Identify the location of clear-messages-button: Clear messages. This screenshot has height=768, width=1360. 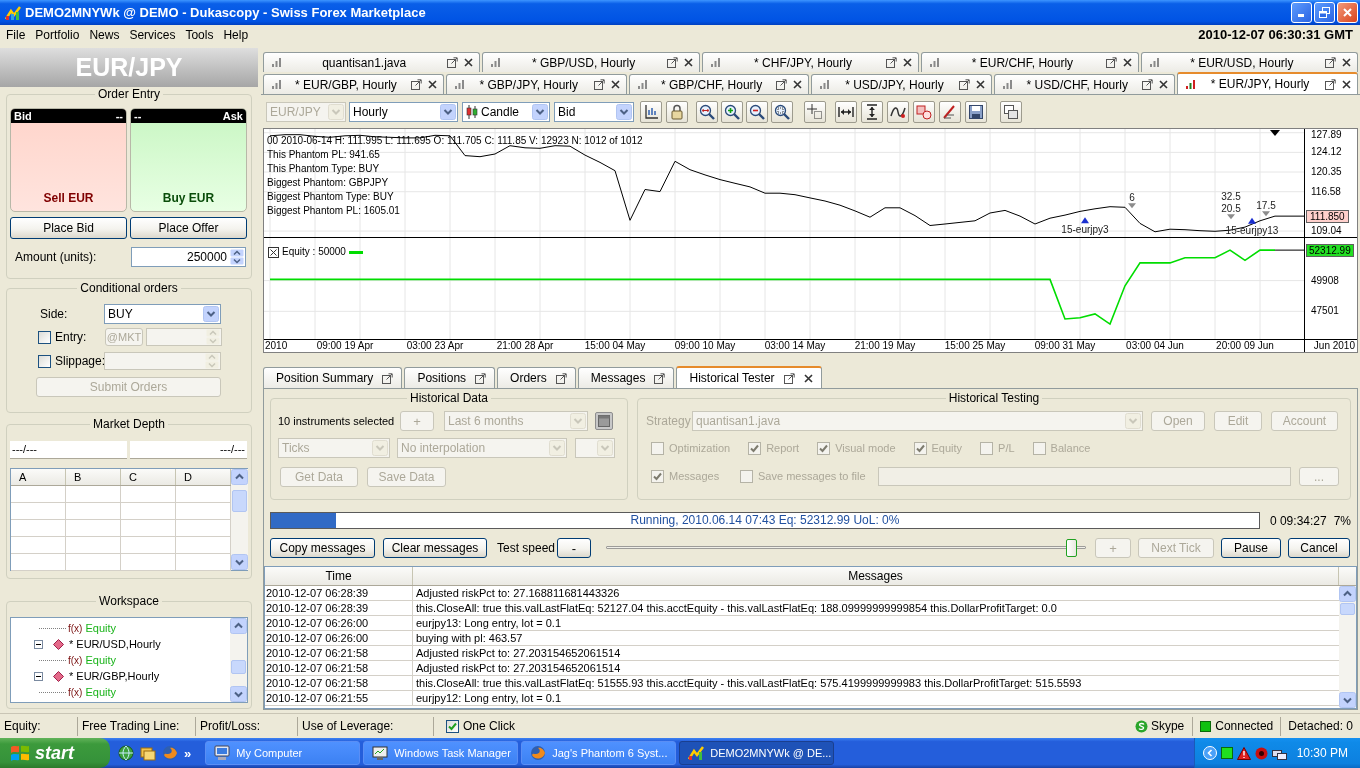
(435, 548).